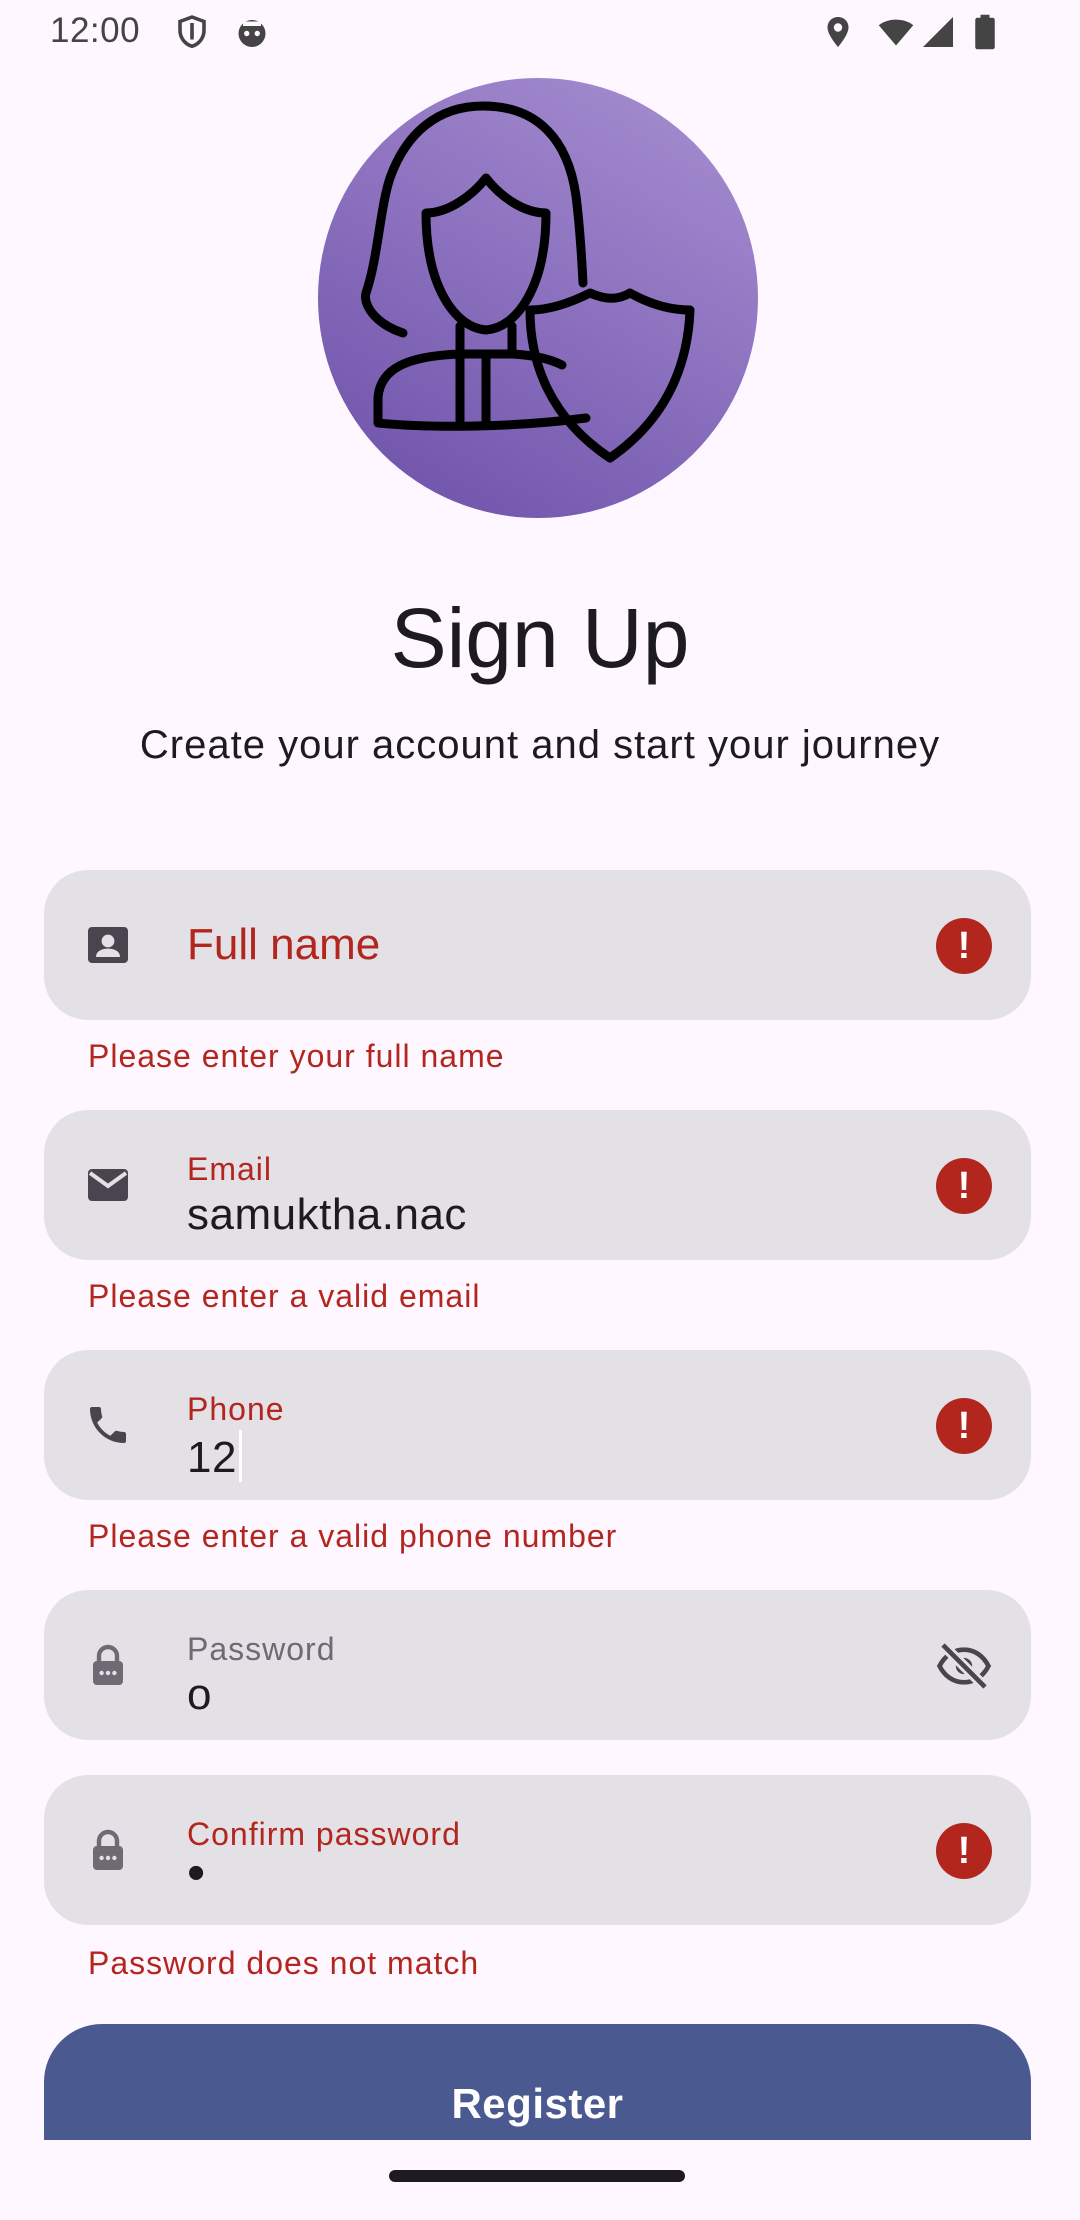 Image resolution: width=1080 pixels, height=2220 pixels. Describe the element at coordinates (199, 1695) in the screenshot. I see `password-input: o` at that location.